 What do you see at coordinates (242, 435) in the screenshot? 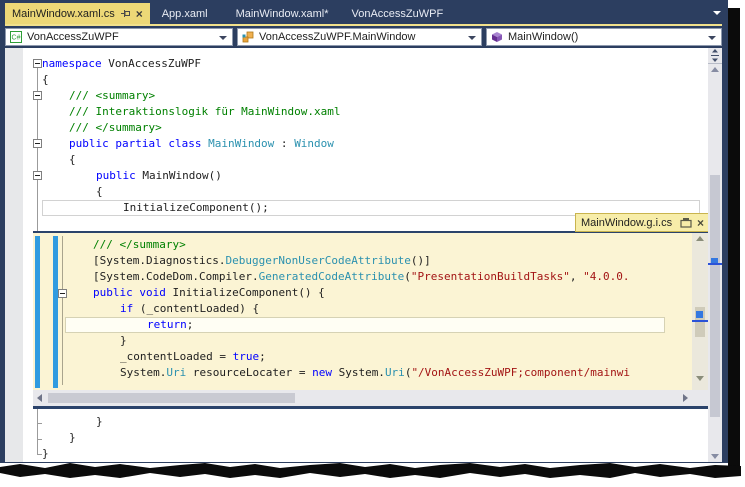
I see `after-peek-code-block: }}}` at bounding box center [242, 435].